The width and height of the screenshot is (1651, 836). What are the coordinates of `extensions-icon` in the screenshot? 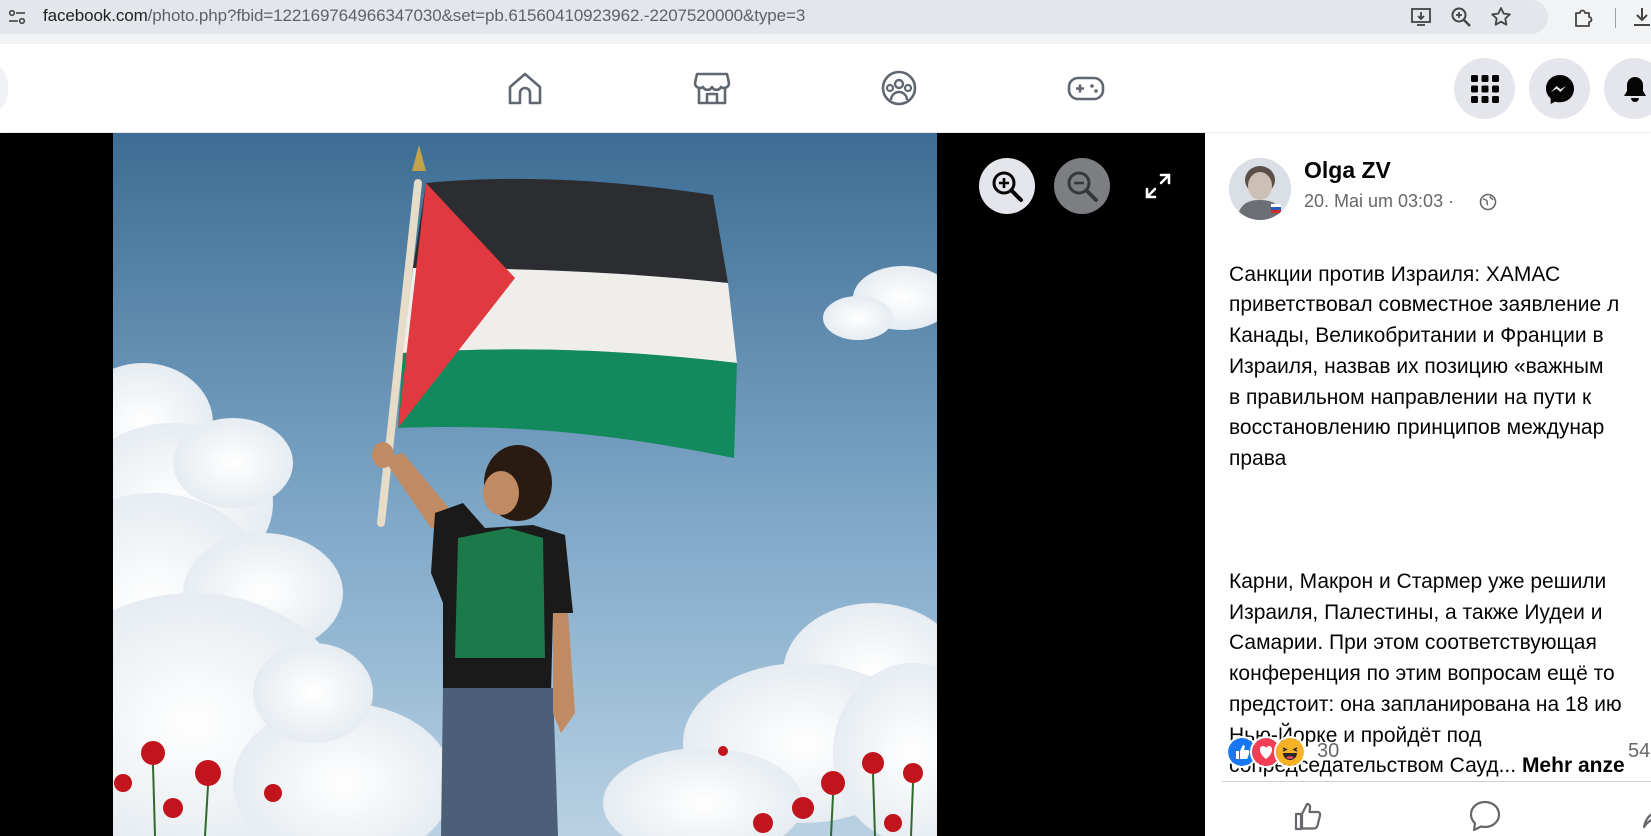 It's located at (1584, 17).